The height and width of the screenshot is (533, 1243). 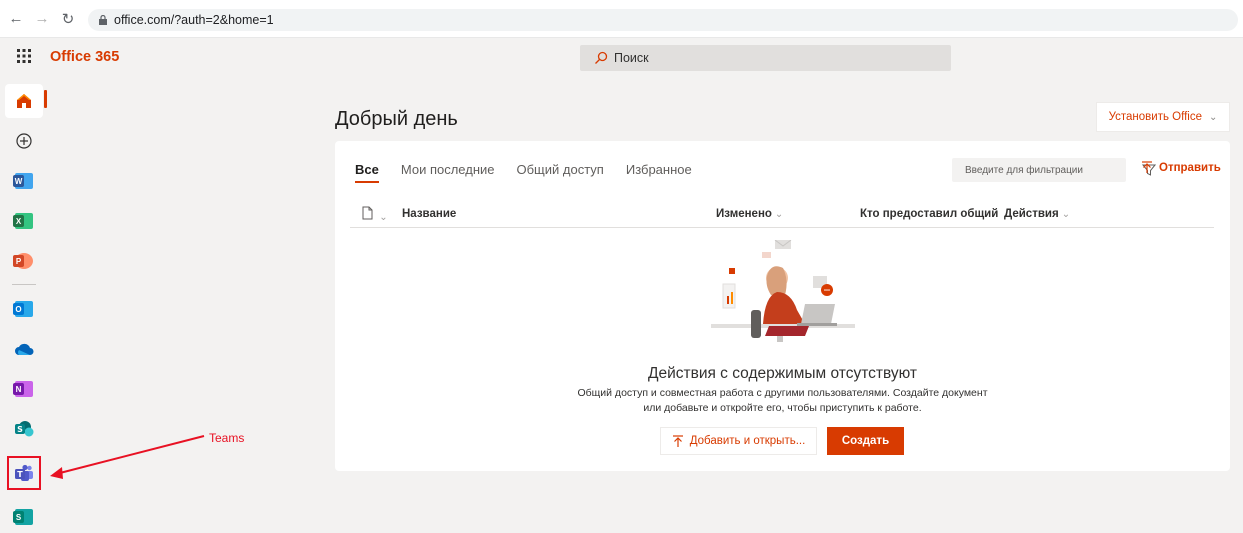 What do you see at coordinates (45, 99) in the screenshot?
I see `rail-active-indicator` at bounding box center [45, 99].